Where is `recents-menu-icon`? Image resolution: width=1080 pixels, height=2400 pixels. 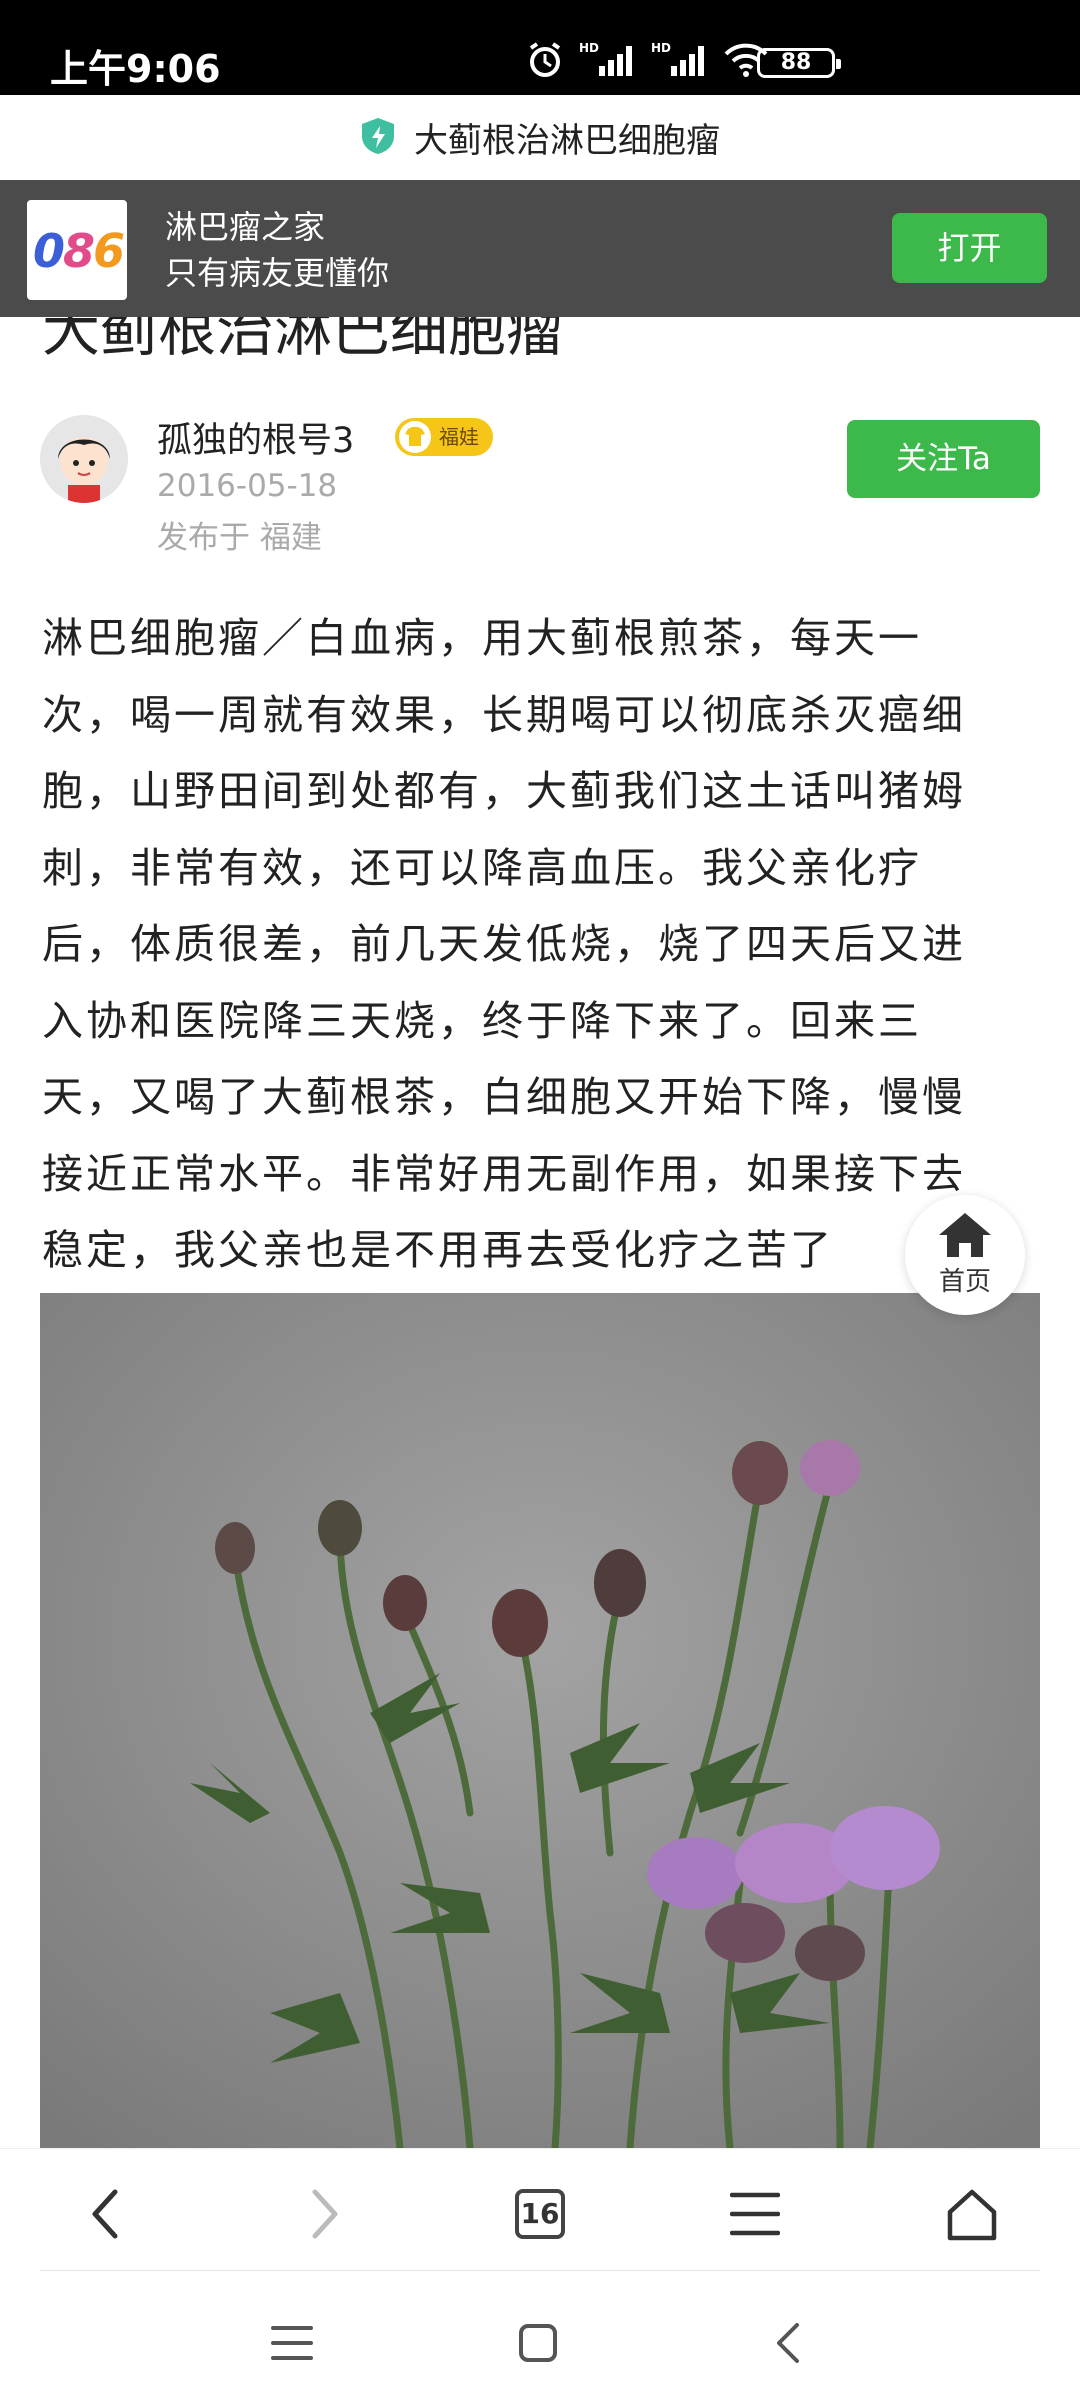
recents-menu-icon is located at coordinates (292, 2343).